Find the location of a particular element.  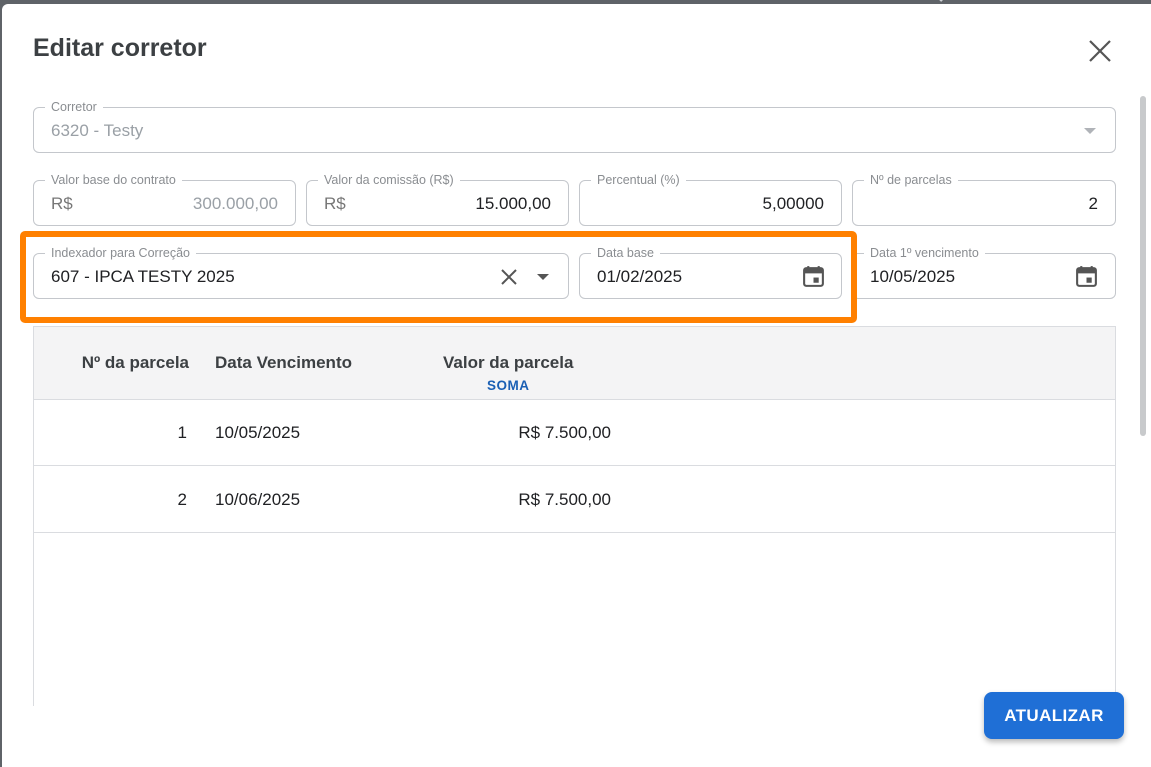

broker-value: 6320 - Testy is located at coordinates (97, 130).